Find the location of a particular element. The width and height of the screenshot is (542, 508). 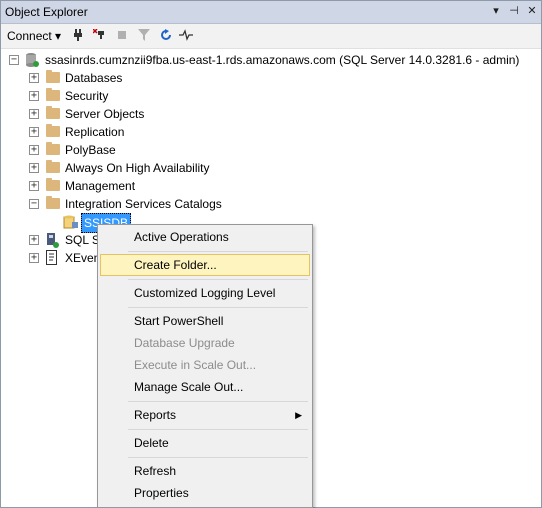

tree-node-always-on: + Always On High Availability is located at coordinates (271, 168).